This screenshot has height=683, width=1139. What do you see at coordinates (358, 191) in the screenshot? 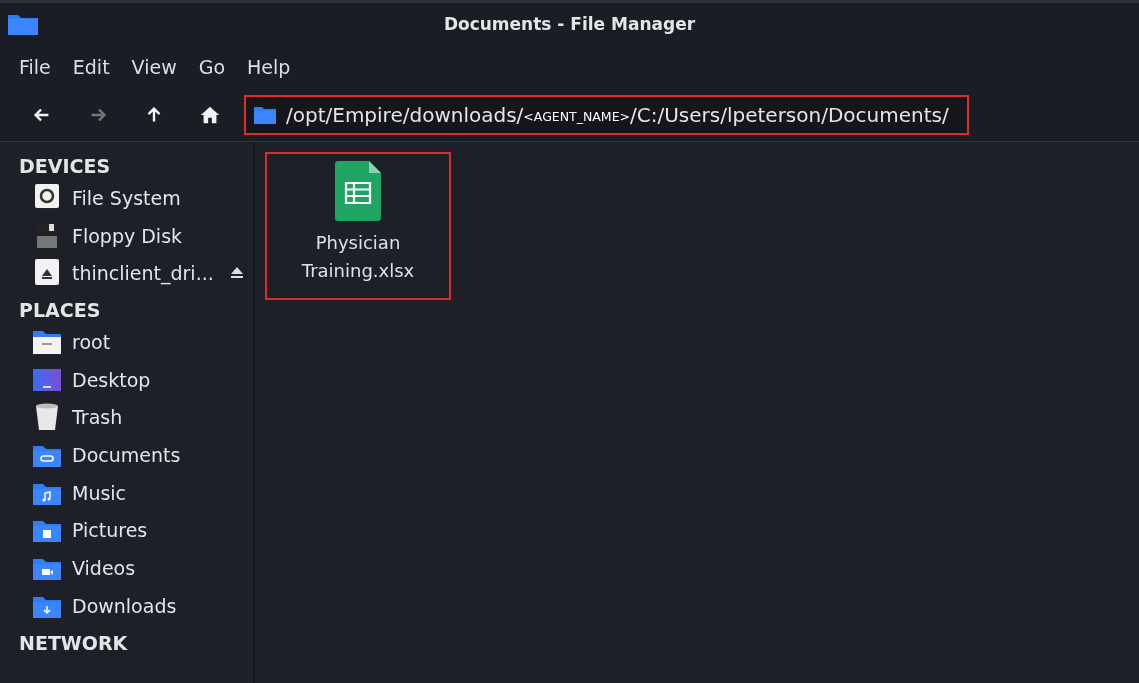
I see `spreadsheet-icon` at bounding box center [358, 191].